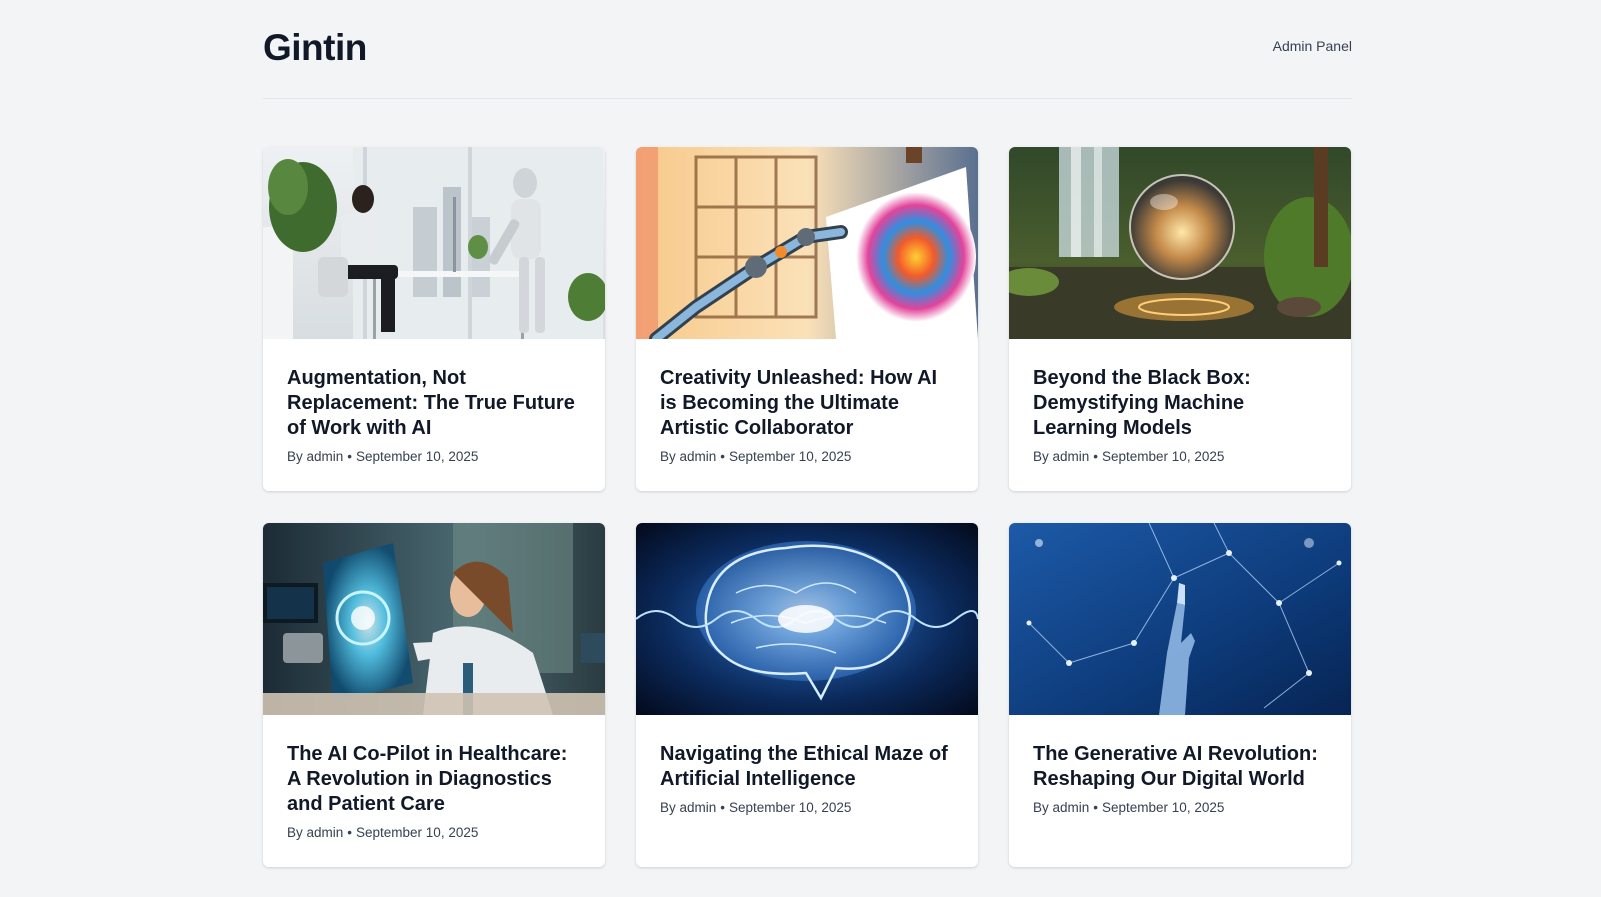  What do you see at coordinates (807, 243) in the screenshot?
I see `robot-arm-painting-canvas-image` at bounding box center [807, 243].